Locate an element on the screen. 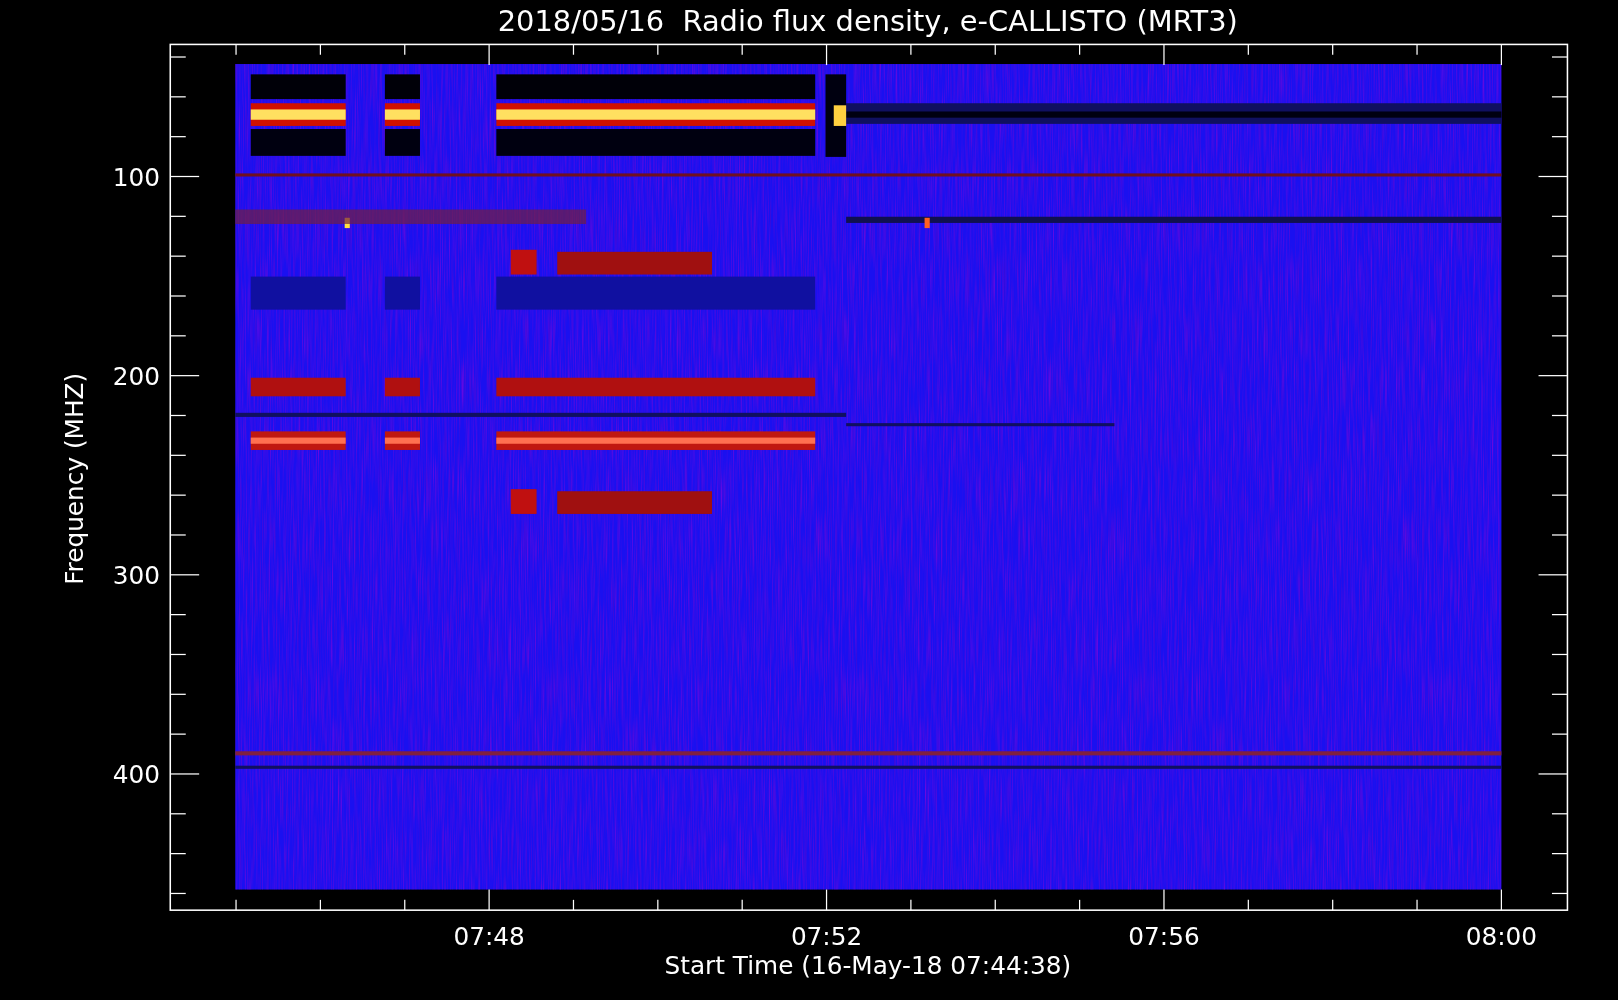  tick-label: 400 is located at coordinates (136, 775).